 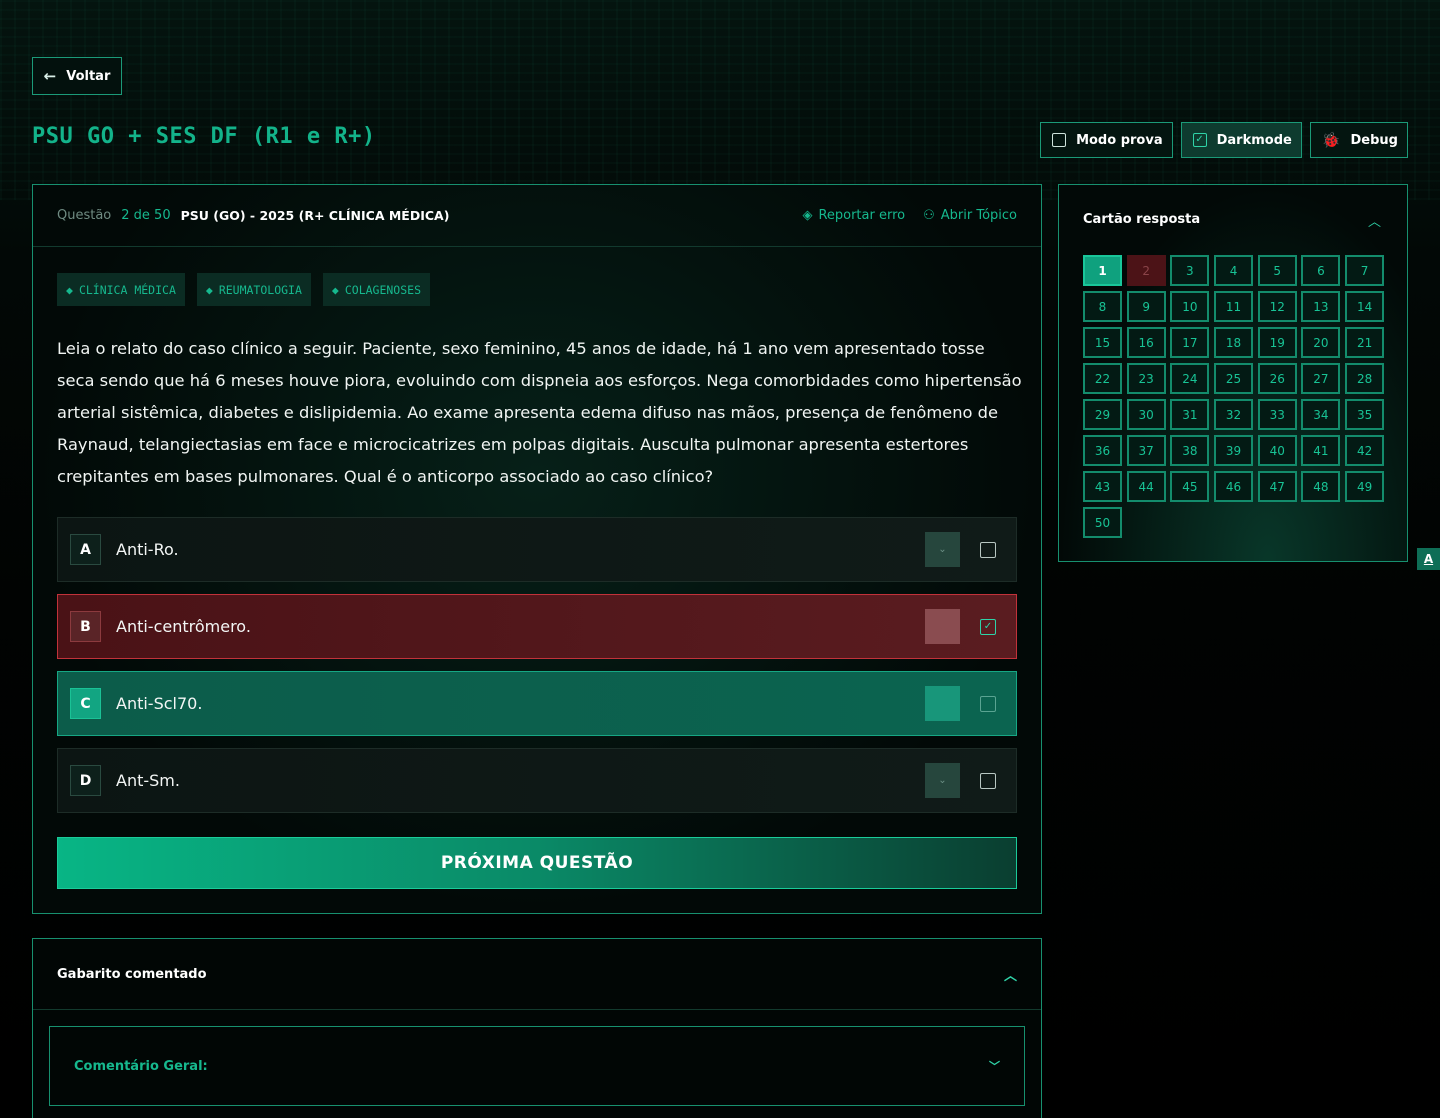 What do you see at coordinates (1234, 450) in the screenshot?
I see `answer-cell-39: 39` at bounding box center [1234, 450].